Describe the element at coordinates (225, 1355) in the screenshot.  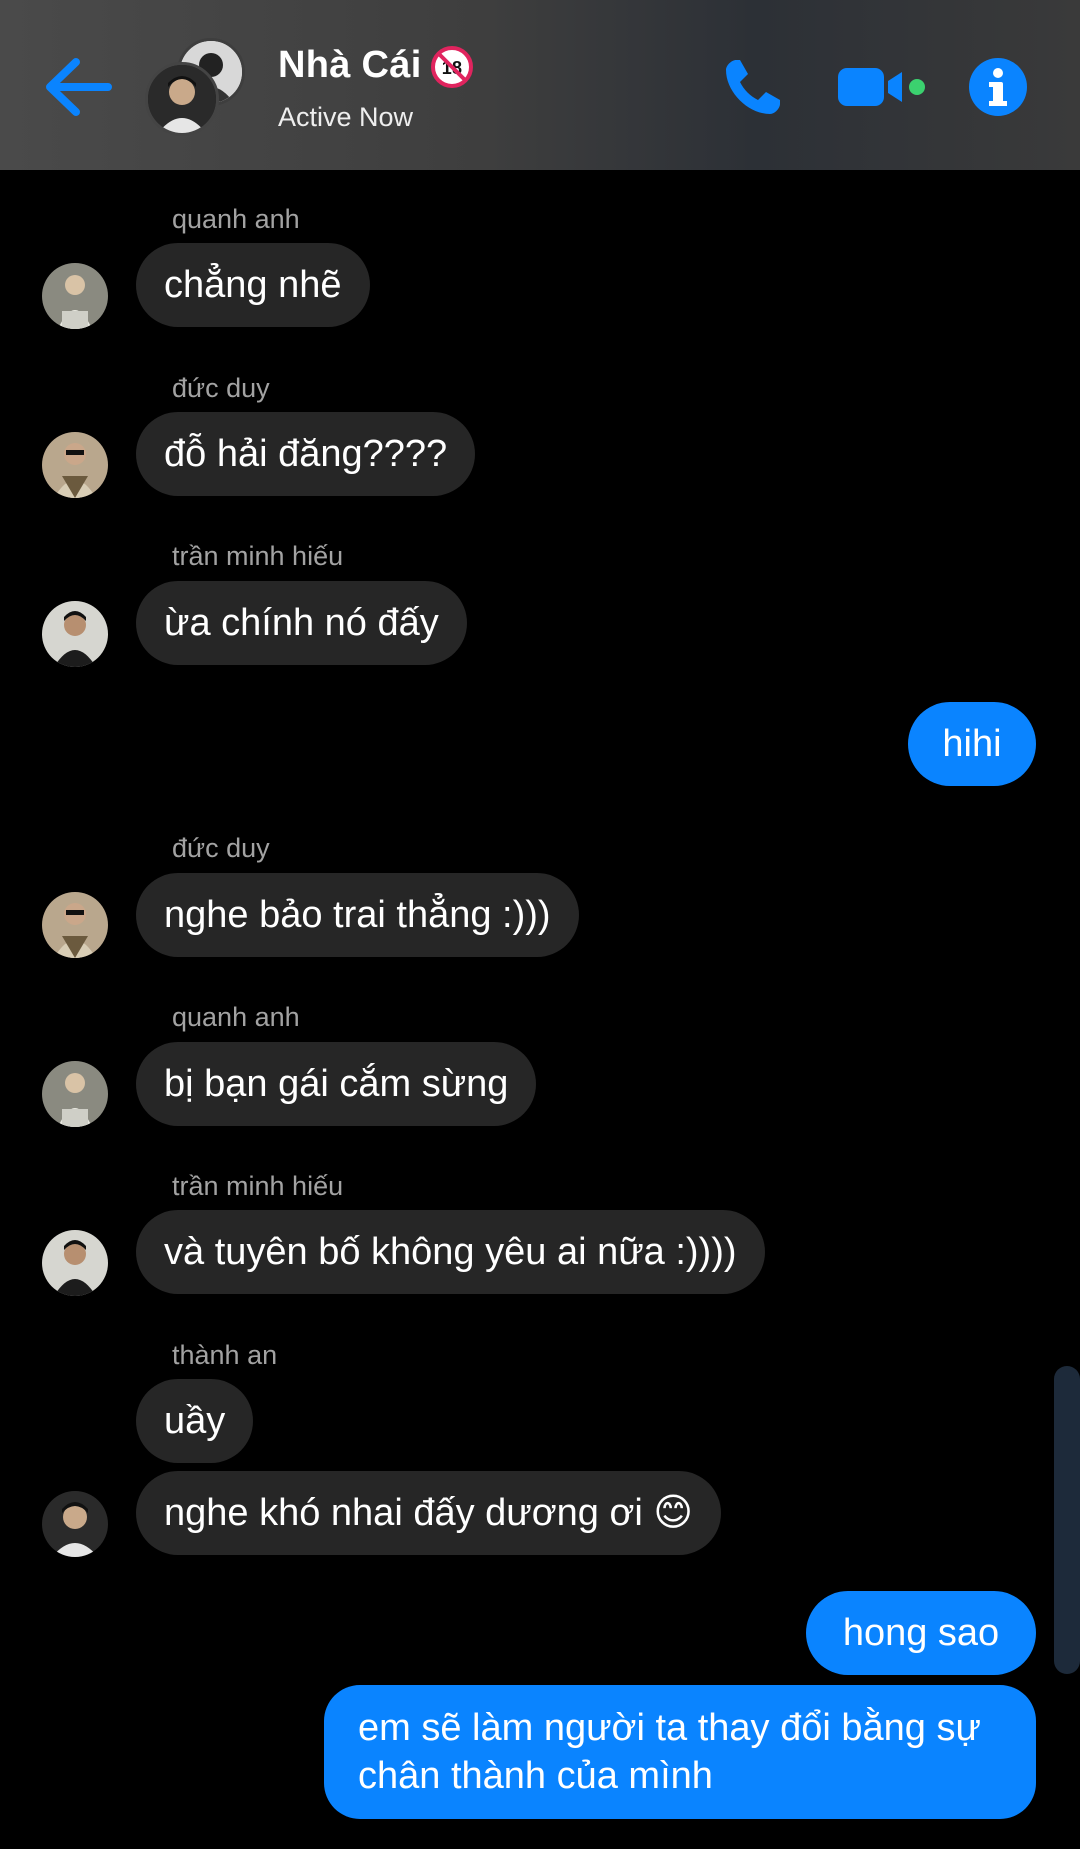
I see `sender-name: thành an` at that location.